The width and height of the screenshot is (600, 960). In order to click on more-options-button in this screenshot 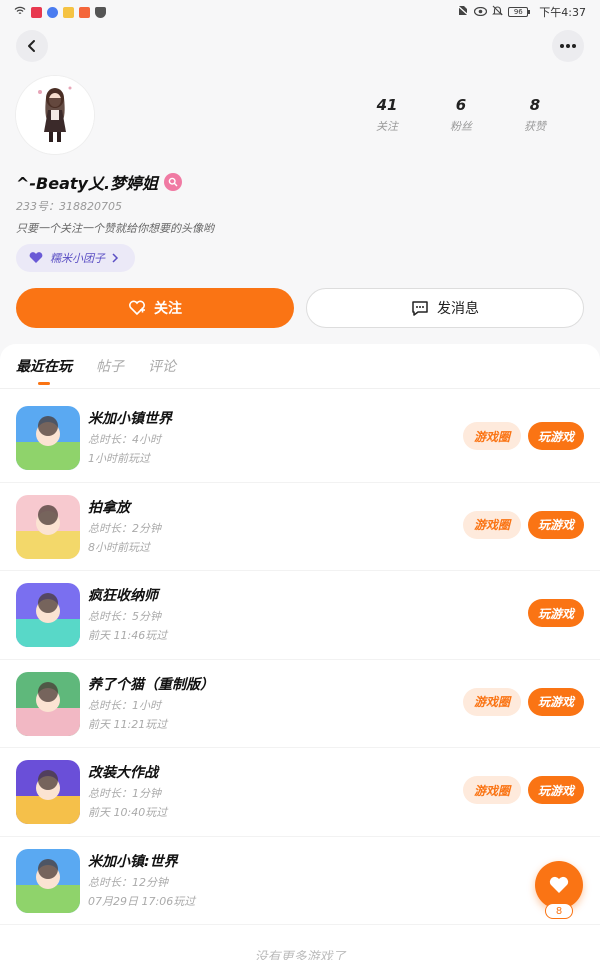, I will do `click(568, 46)`.